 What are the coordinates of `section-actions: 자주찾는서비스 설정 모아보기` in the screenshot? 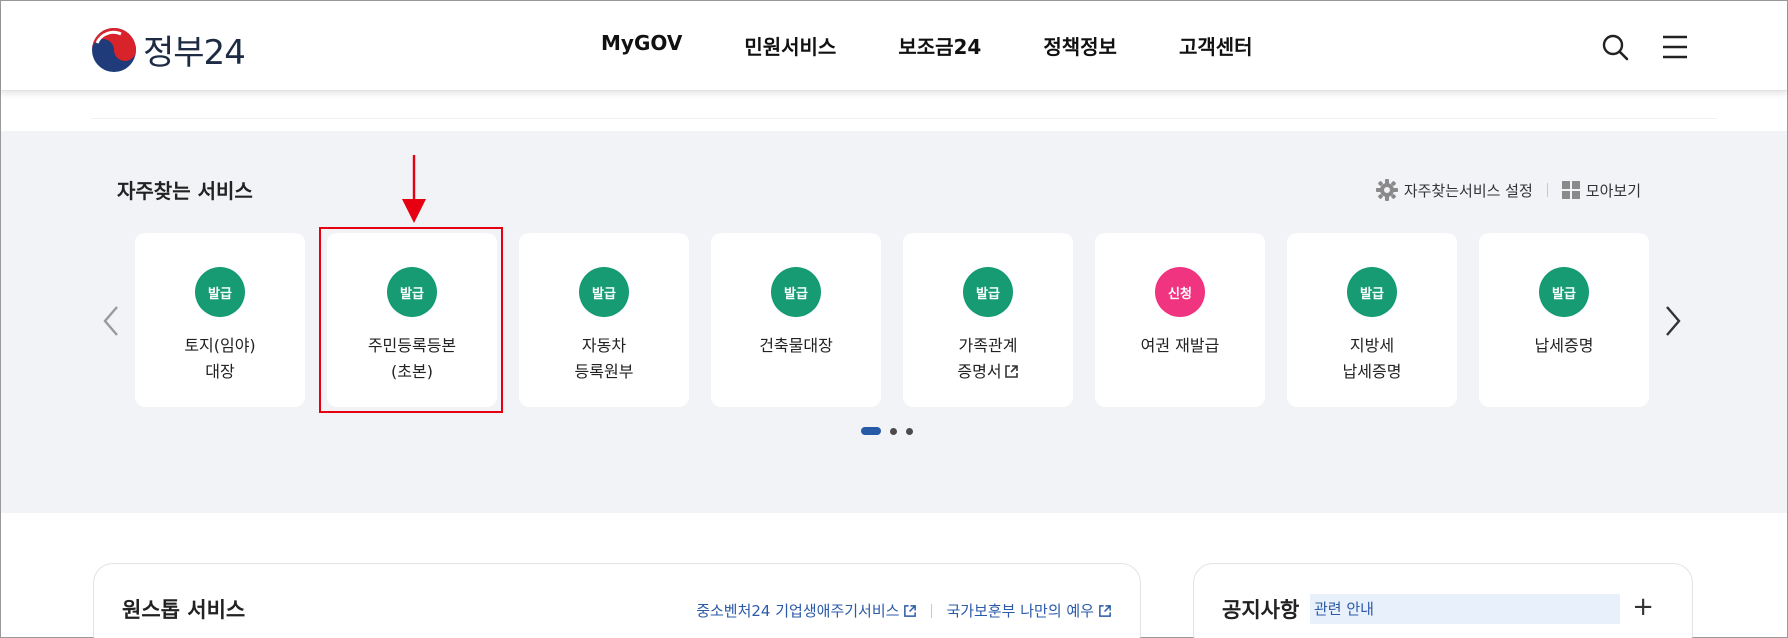 It's located at (1508, 190).